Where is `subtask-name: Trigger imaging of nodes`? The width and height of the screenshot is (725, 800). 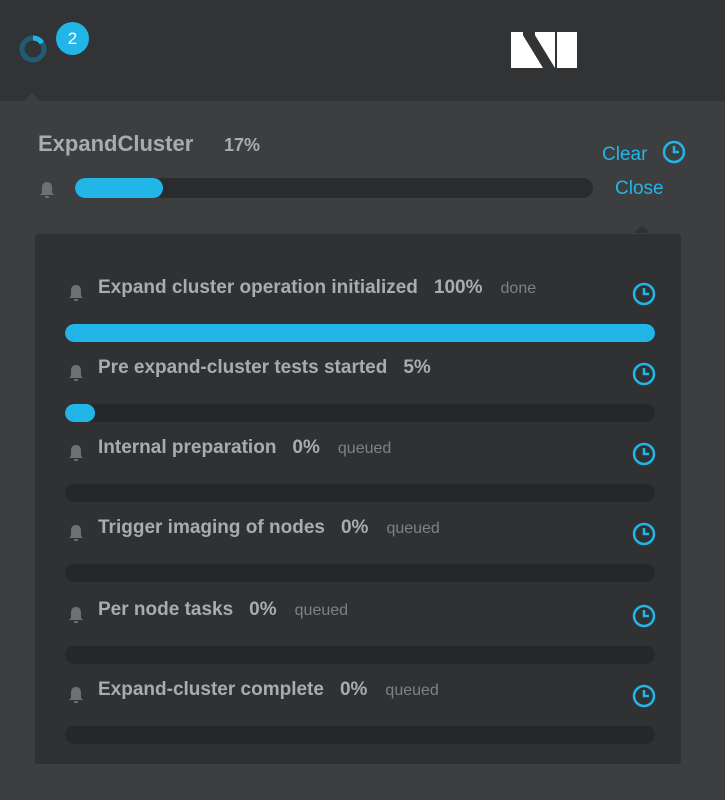
subtask-name: Trigger imaging of nodes is located at coordinates (211, 527).